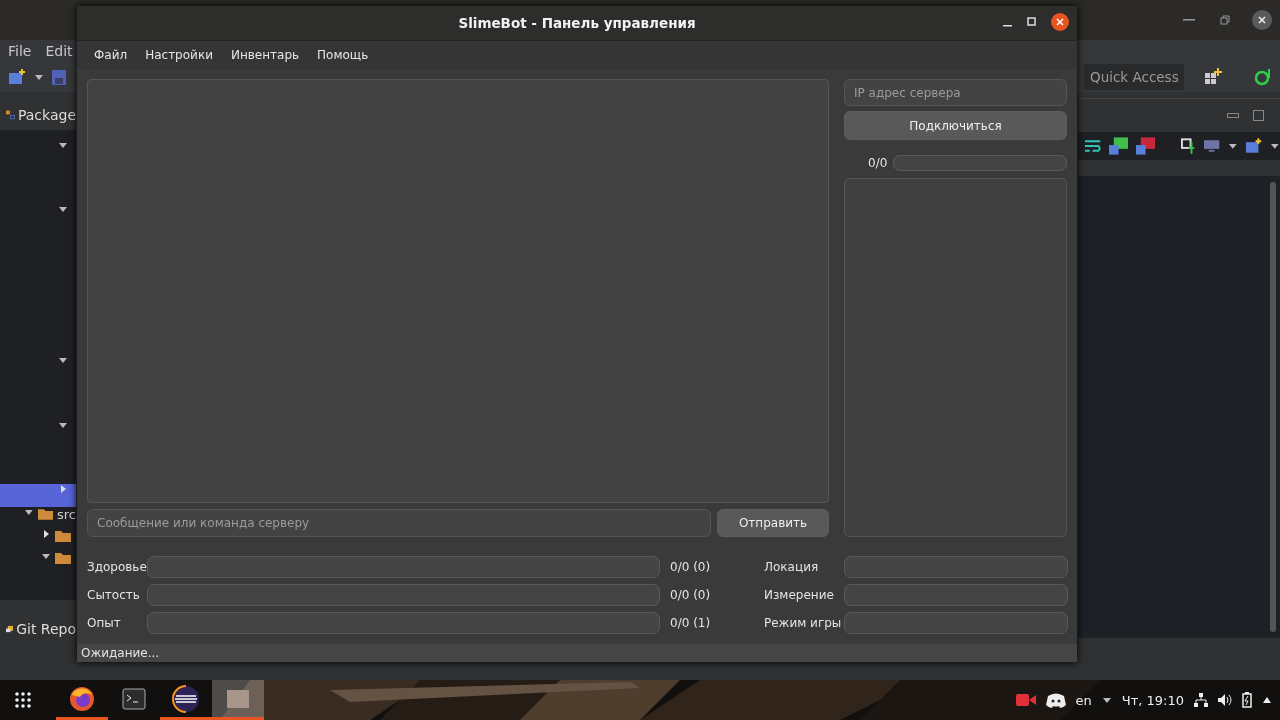 Image resolution: width=1280 pixels, height=720 pixels. I want to click on git-perspective-icon, so click(1263, 77).